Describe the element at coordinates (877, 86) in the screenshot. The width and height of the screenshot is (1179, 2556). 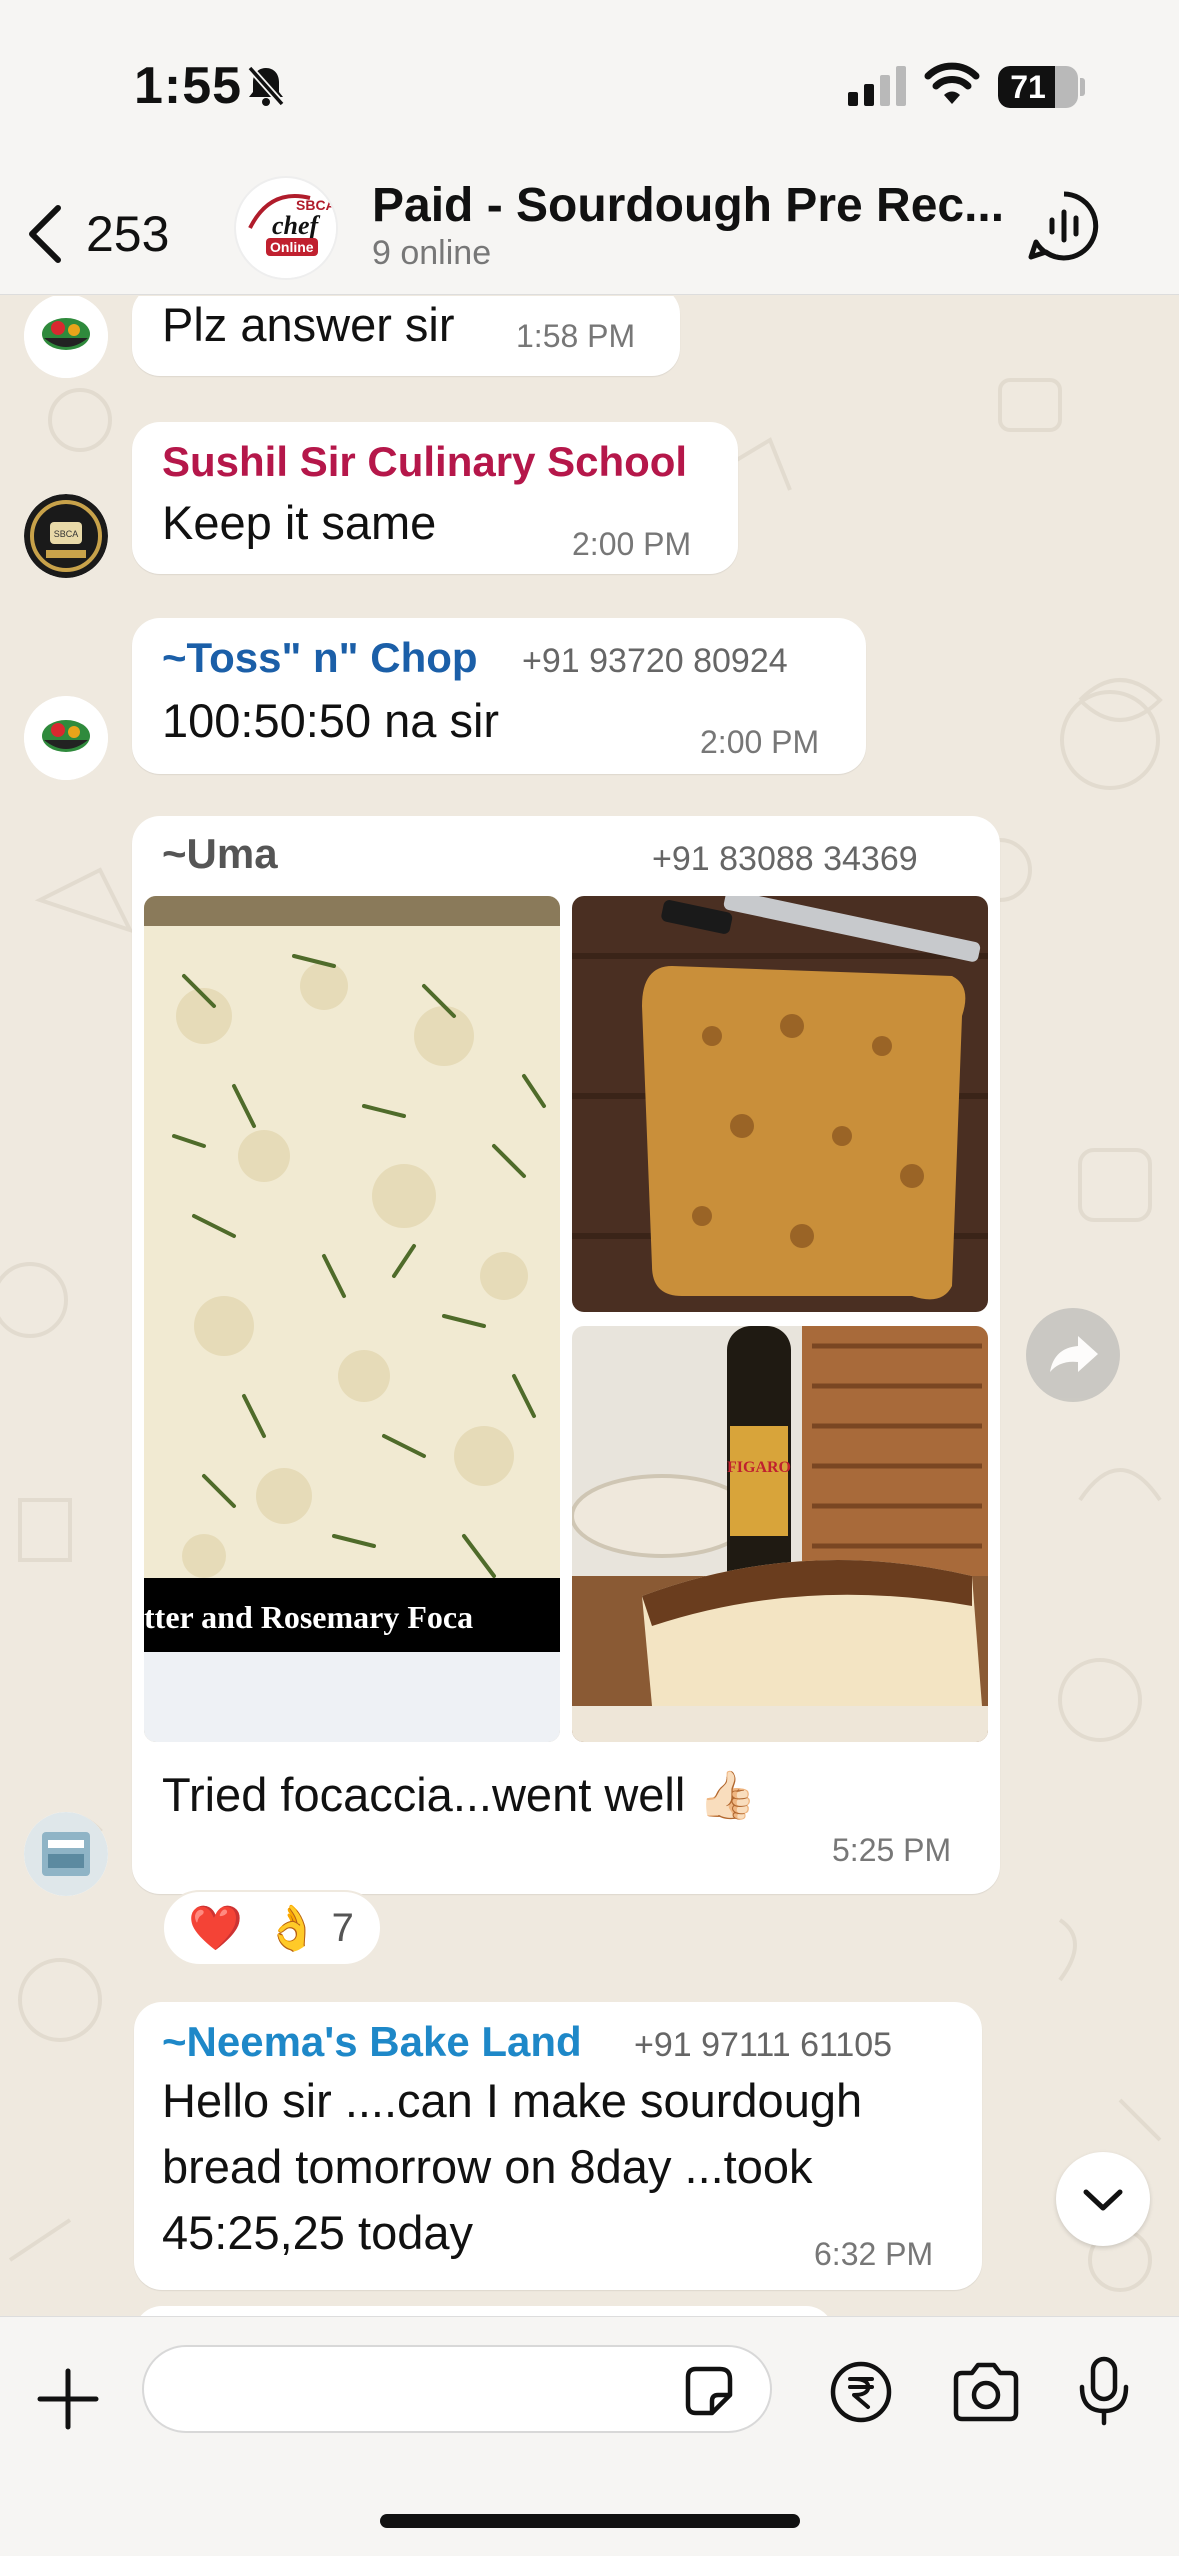
I see `signal-icon` at that location.